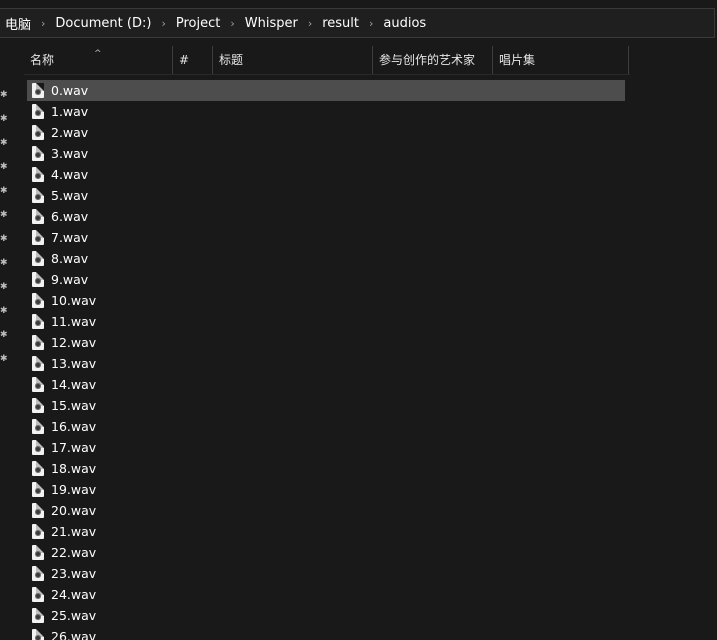 Image resolution: width=717 pixels, height=640 pixels. Describe the element at coordinates (74, 405) in the screenshot. I see `file-name: 15.wav` at that location.